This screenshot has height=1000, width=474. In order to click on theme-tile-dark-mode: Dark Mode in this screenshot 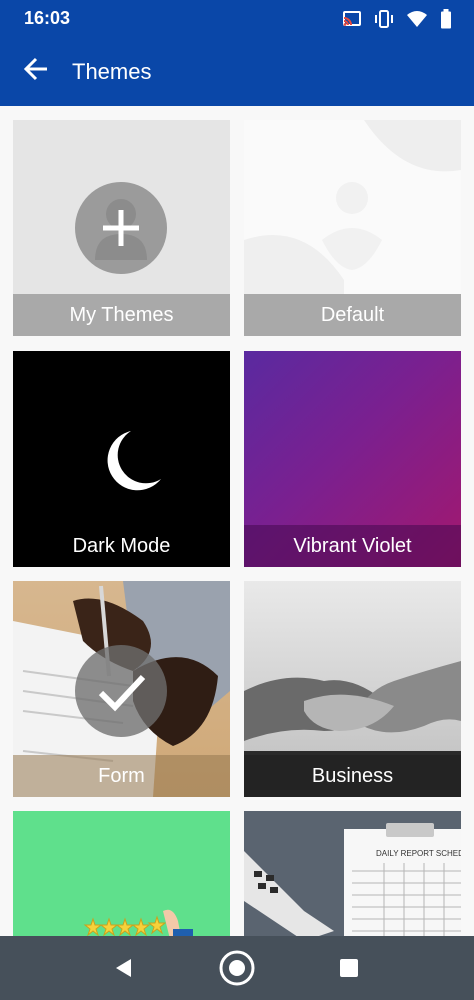, I will do `click(121, 459)`.